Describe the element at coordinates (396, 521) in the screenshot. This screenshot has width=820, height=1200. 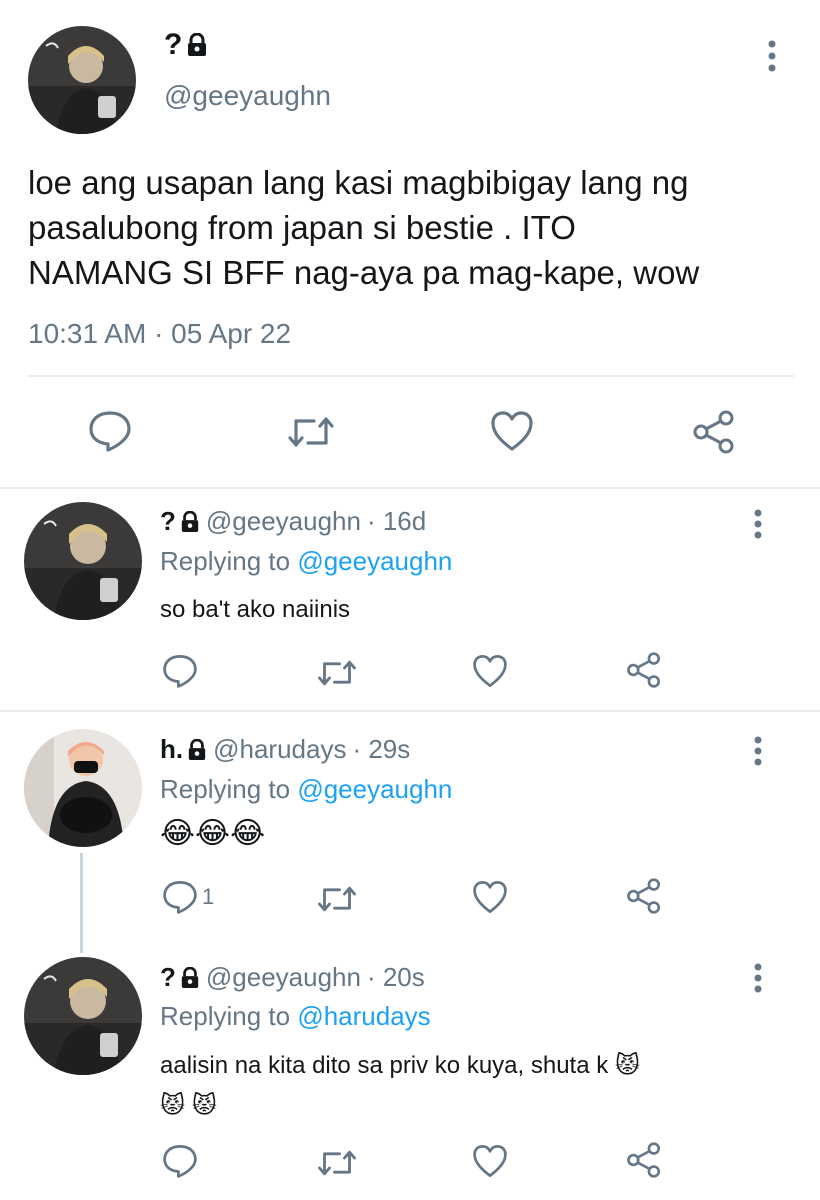
I see `reply-time: · 16d` at that location.